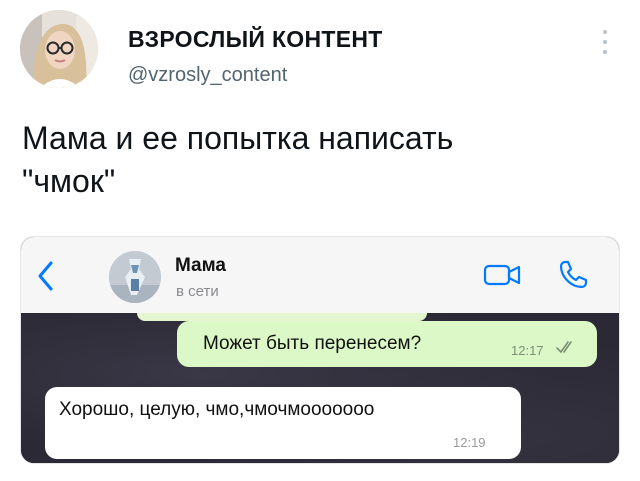 The width and height of the screenshot is (640, 481). I want to click on contact-avatar, so click(135, 277).